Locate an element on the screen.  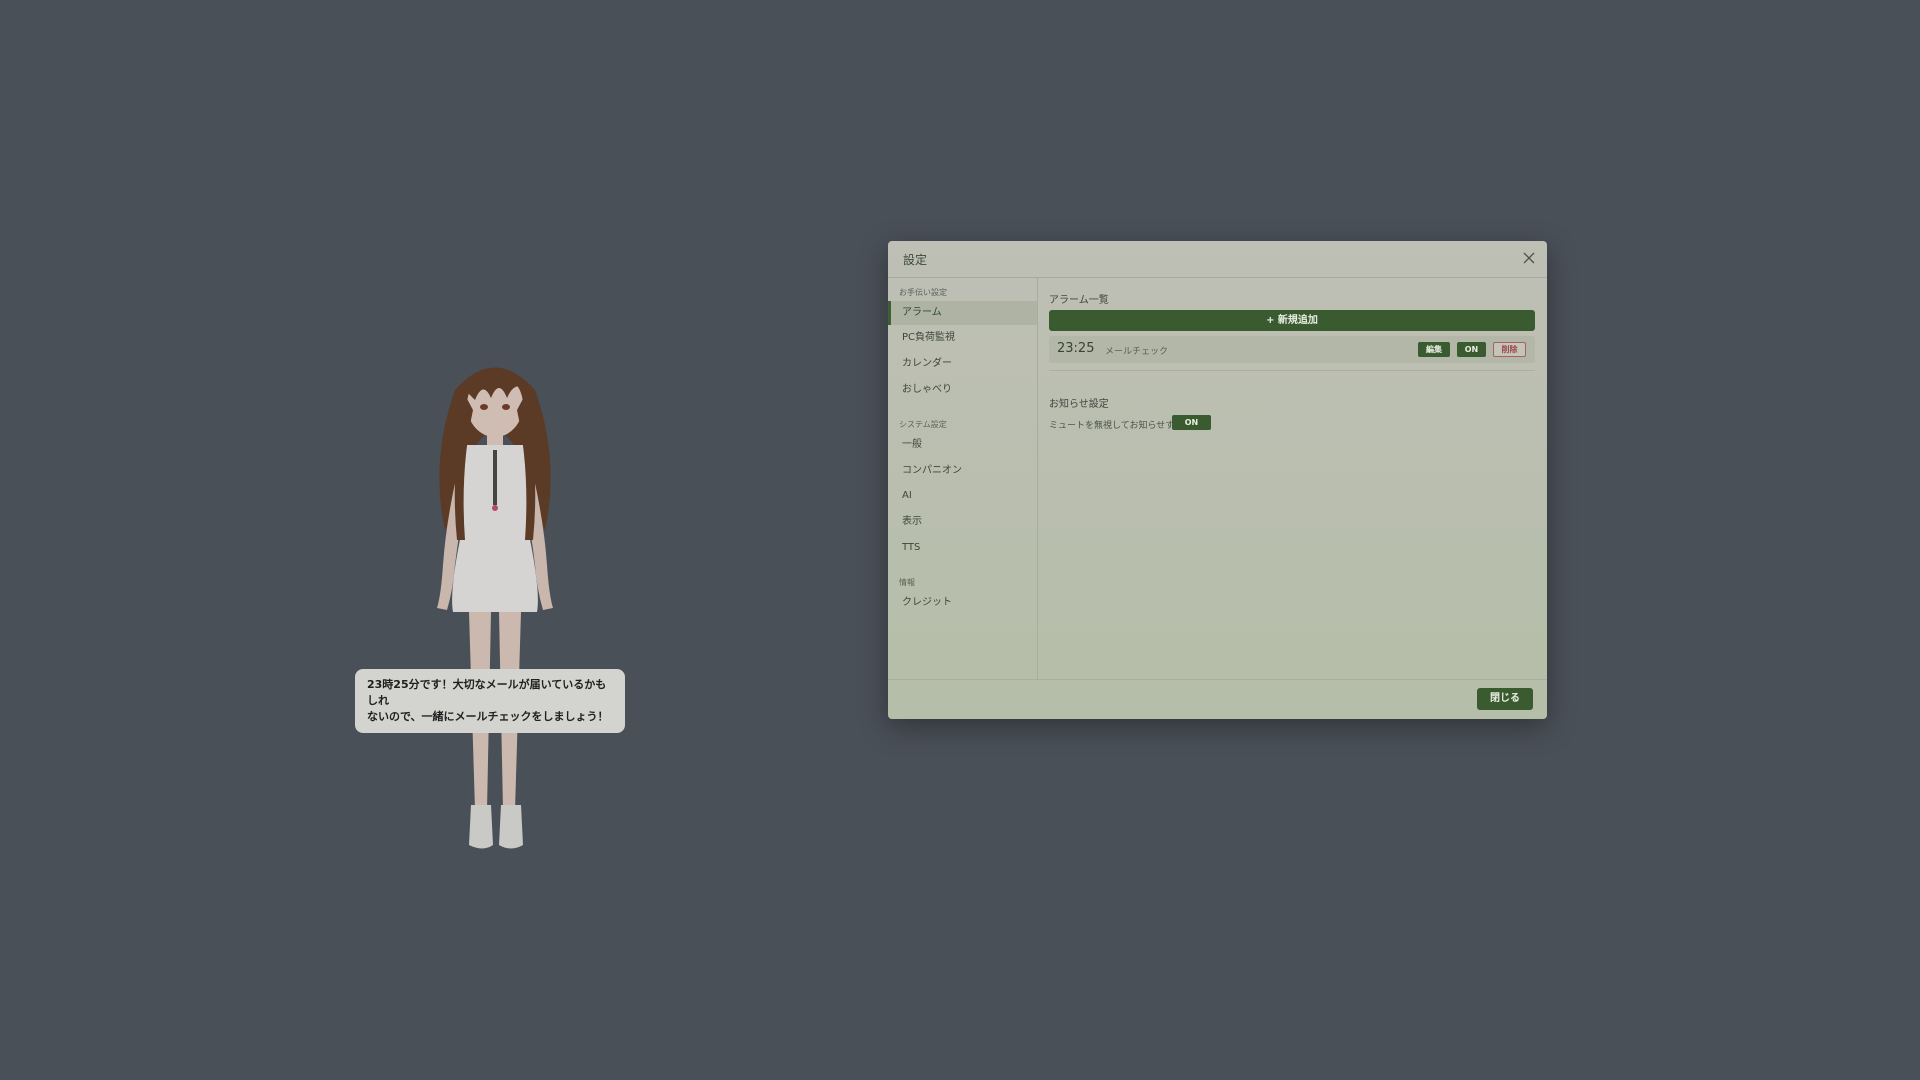
ignore-mute-toggle: ON is located at coordinates (1191, 422).